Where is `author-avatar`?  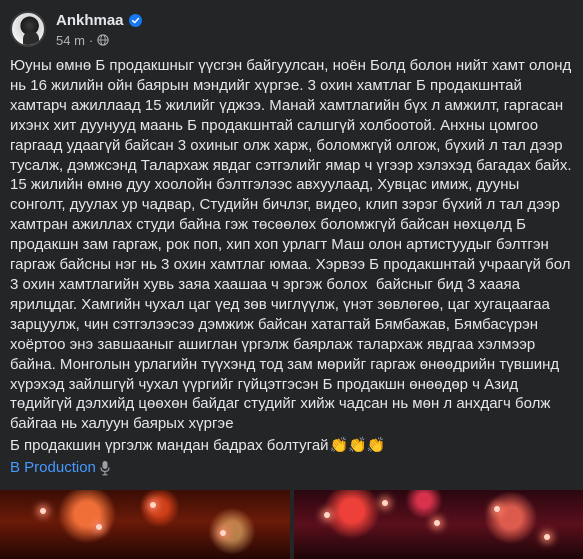 author-avatar is located at coordinates (28, 29).